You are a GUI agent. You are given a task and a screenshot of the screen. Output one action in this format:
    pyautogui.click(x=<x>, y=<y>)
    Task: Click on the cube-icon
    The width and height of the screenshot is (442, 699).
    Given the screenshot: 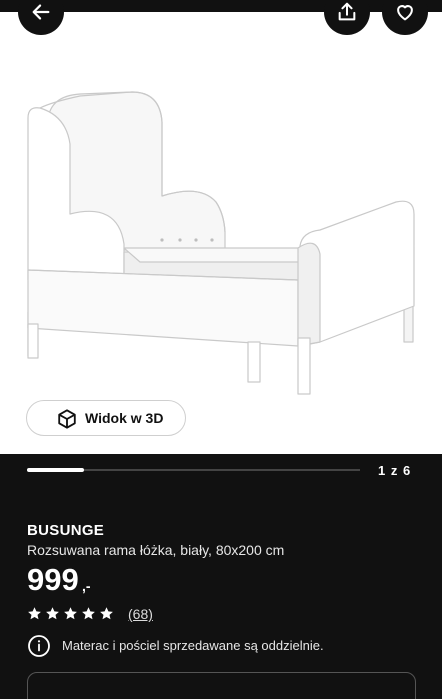 What is the action you would take?
    pyautogui.click(x=67, y=419)
    